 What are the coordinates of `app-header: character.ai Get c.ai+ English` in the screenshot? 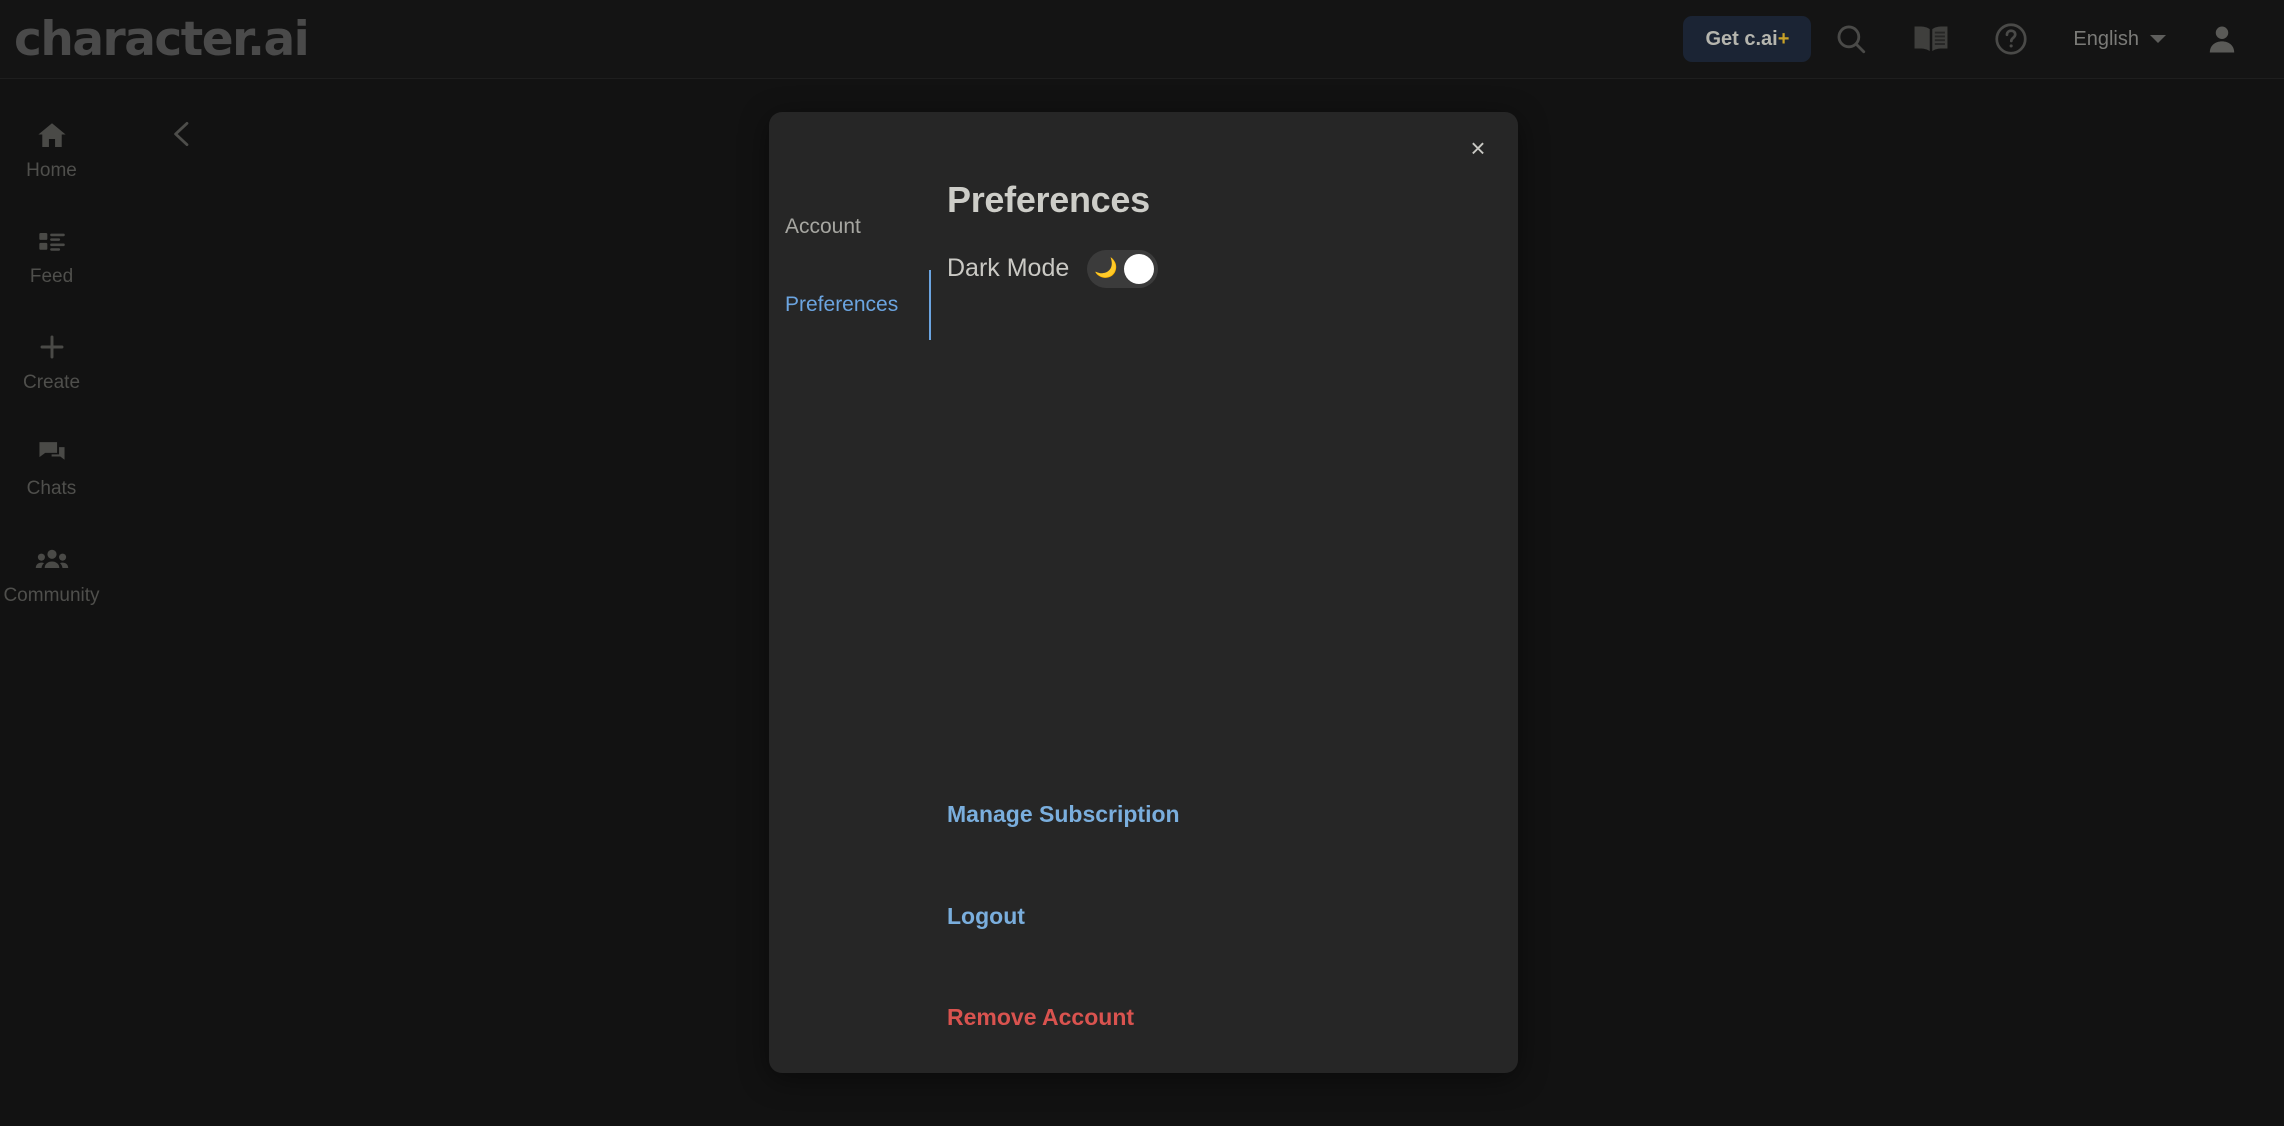 It's located at (1142, 39).